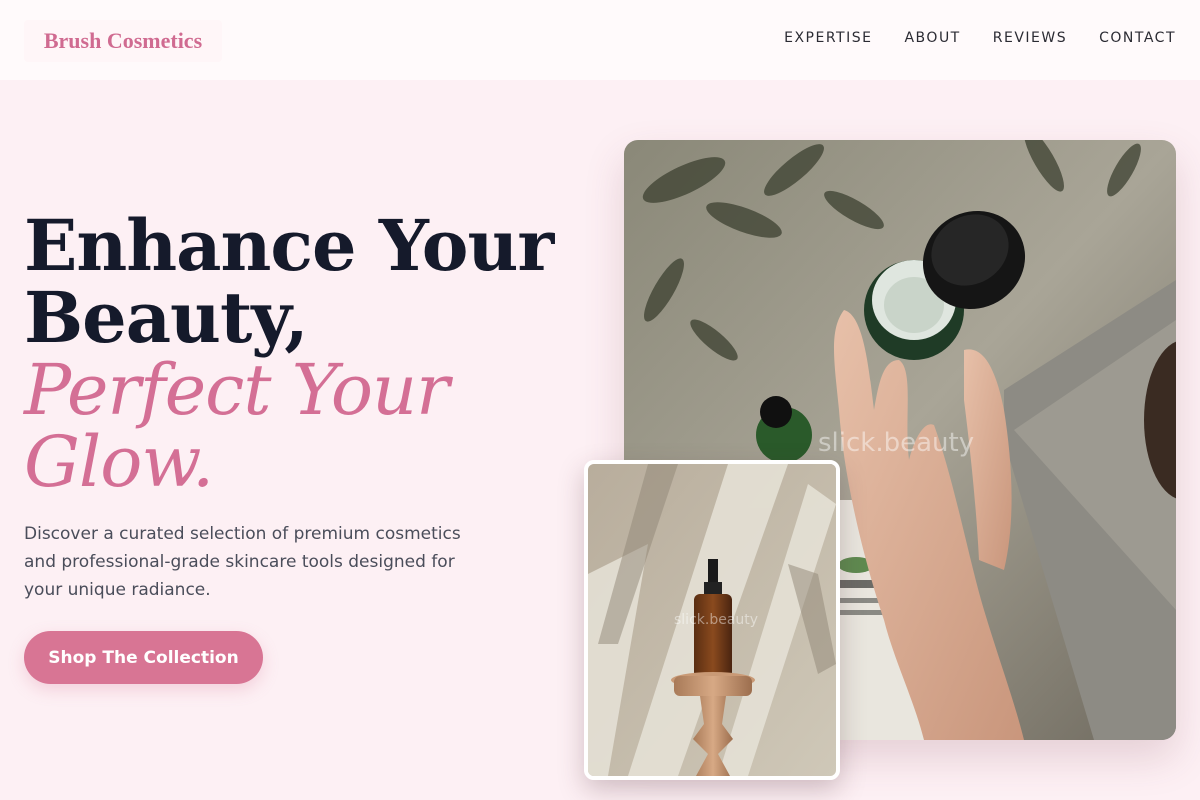  I want to click on main-nav: EXPERTISE ABOUT REVIEWS CONTACT, so click(980, 38).